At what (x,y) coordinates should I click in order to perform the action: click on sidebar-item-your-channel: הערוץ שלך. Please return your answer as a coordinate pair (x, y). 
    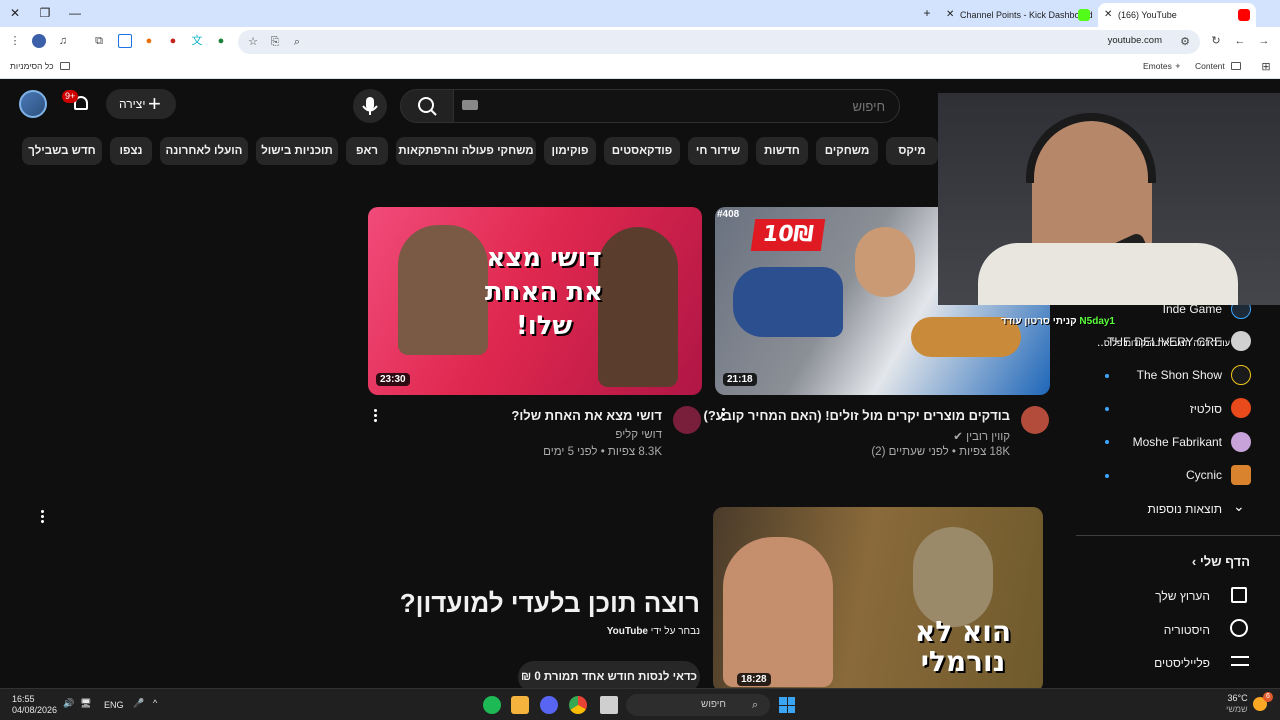
    Looking at the image, I should click on (1182, 596).